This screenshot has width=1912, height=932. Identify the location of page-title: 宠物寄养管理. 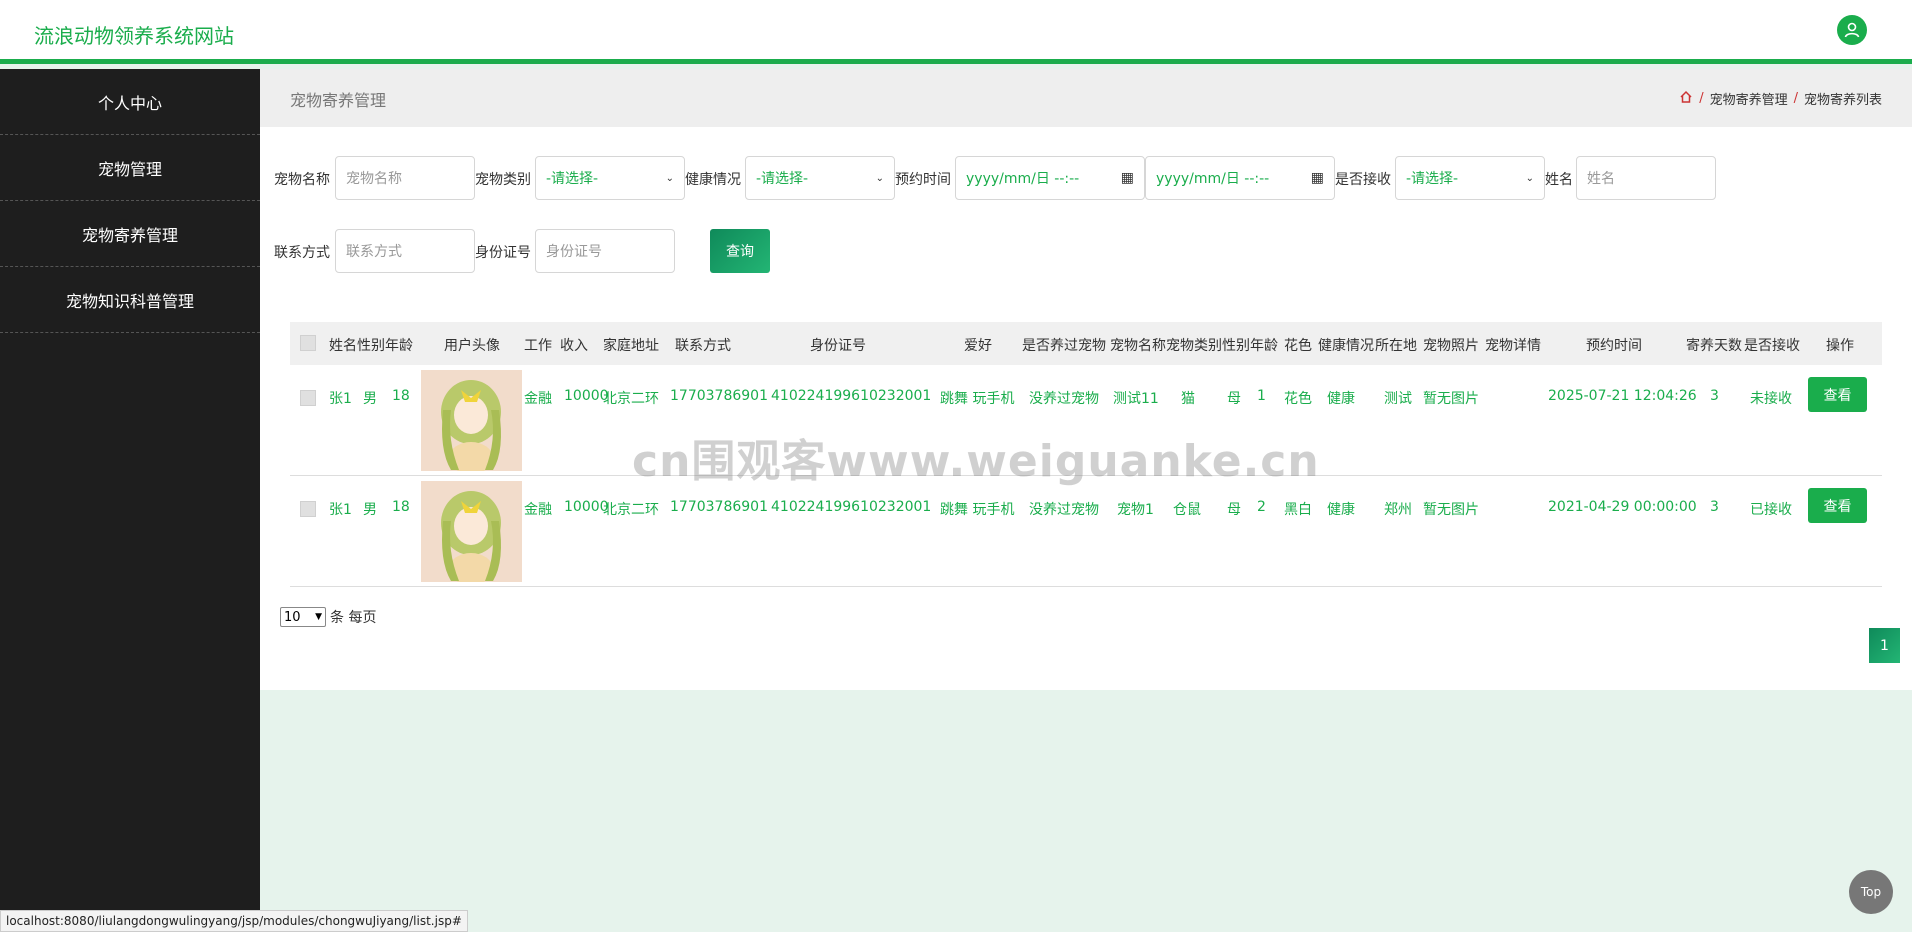
(338, 100).